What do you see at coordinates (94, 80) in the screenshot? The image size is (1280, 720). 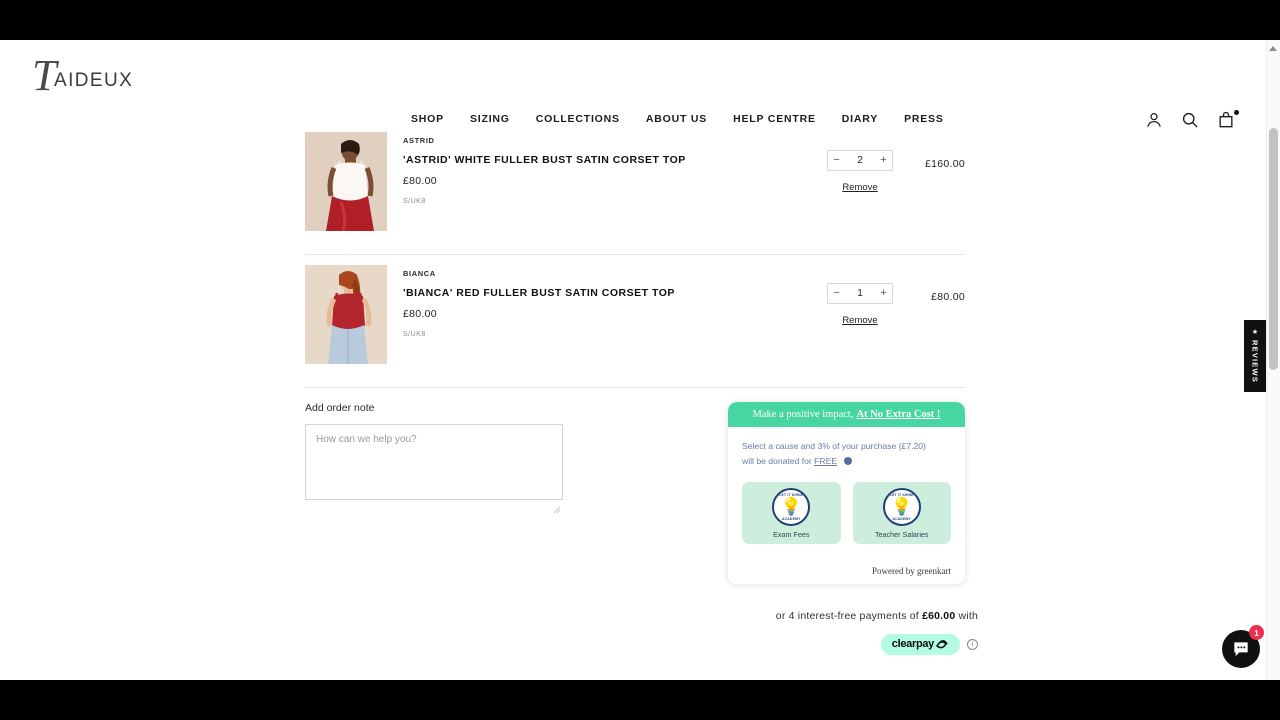 I see `logo-wordmark: AIDEUX` at bounding box center [94, 80].